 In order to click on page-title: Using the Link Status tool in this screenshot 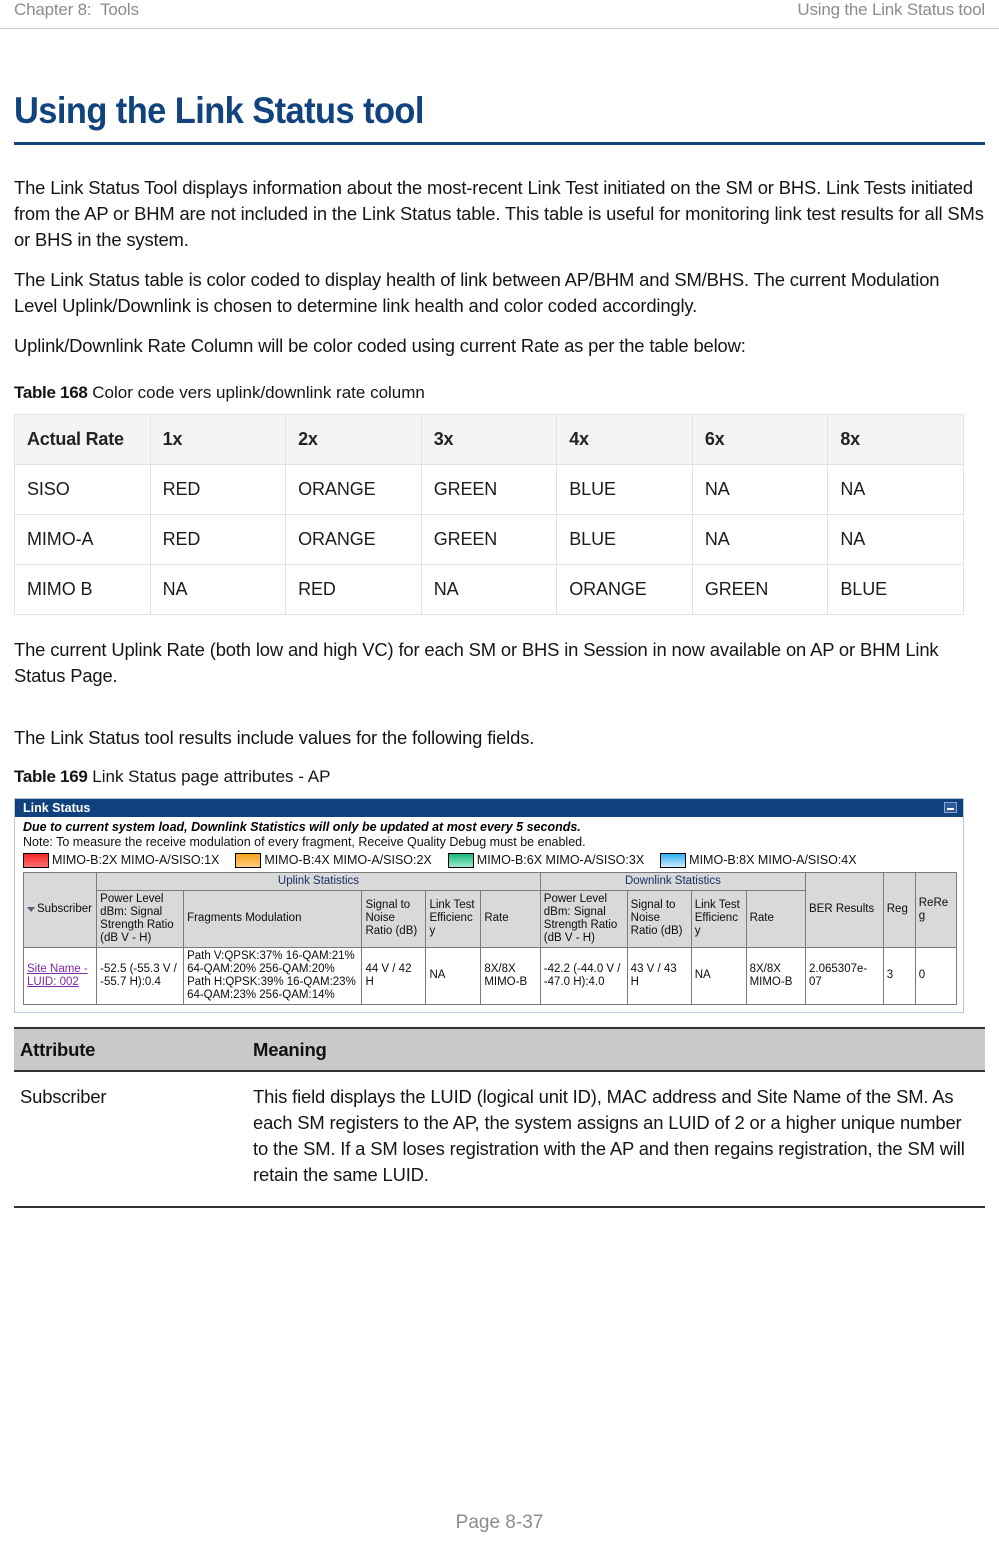, I will do `click(219, 110)`.